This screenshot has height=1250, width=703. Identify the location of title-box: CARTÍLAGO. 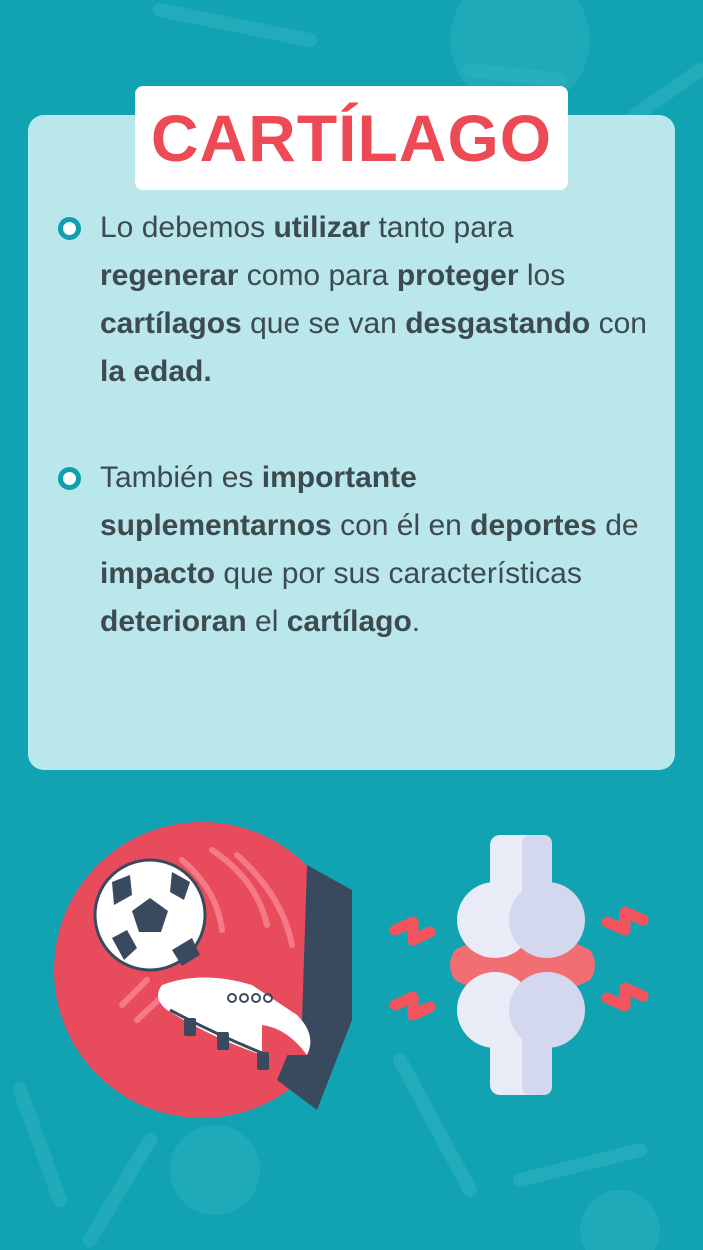
(351, 138).